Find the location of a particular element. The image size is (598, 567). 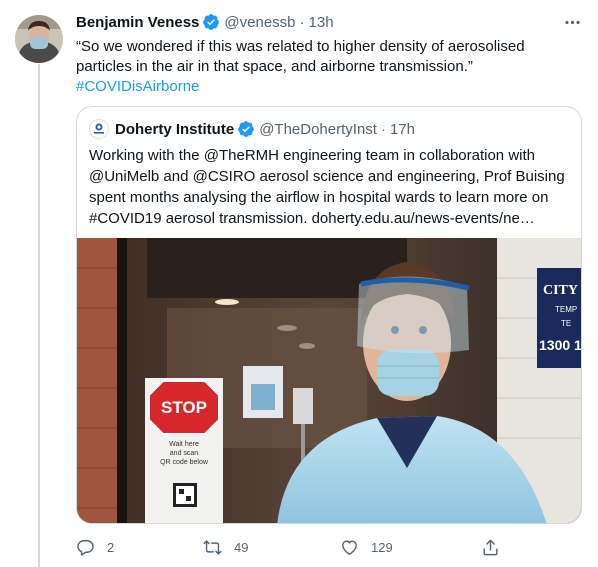

stop-sign-subtext: Wait here is located at coordinates (184, 444).